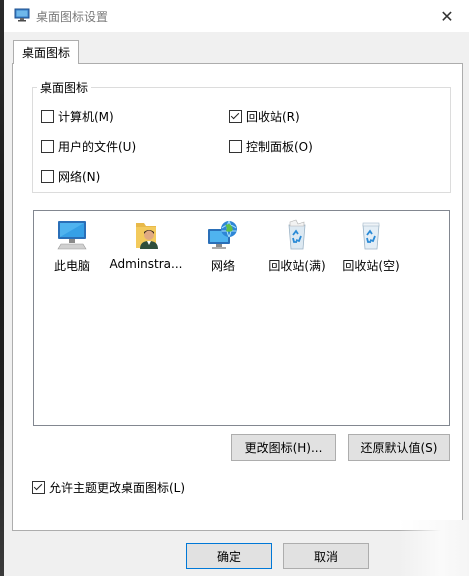 This screenshot has height=576, width=469. I want to click on computer-icon, so click(72, 235).